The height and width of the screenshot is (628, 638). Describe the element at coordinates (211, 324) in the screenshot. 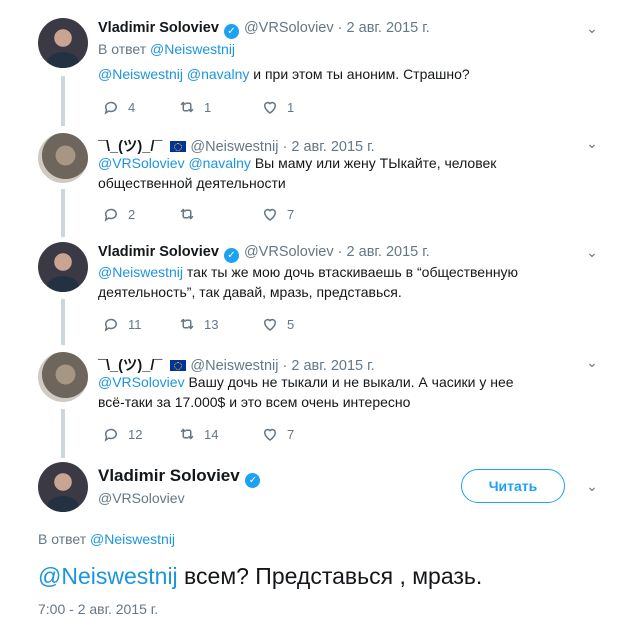

I see `retweet-count: 13` at that location.